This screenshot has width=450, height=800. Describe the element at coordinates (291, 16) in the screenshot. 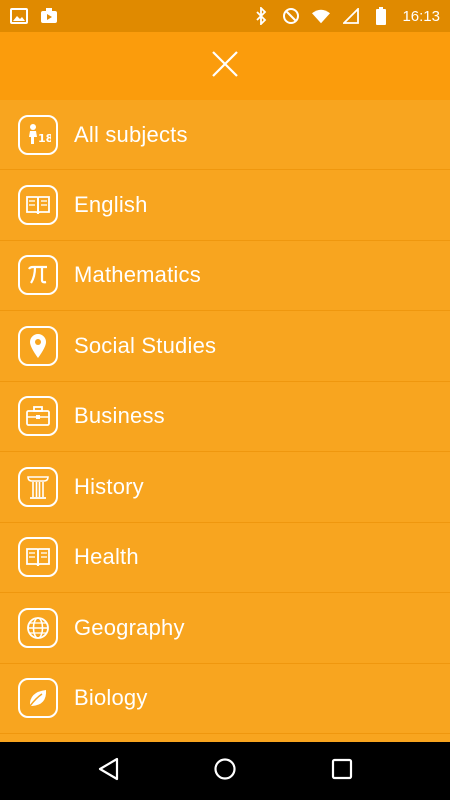

I see `do-not-disturb-icon` at that location.